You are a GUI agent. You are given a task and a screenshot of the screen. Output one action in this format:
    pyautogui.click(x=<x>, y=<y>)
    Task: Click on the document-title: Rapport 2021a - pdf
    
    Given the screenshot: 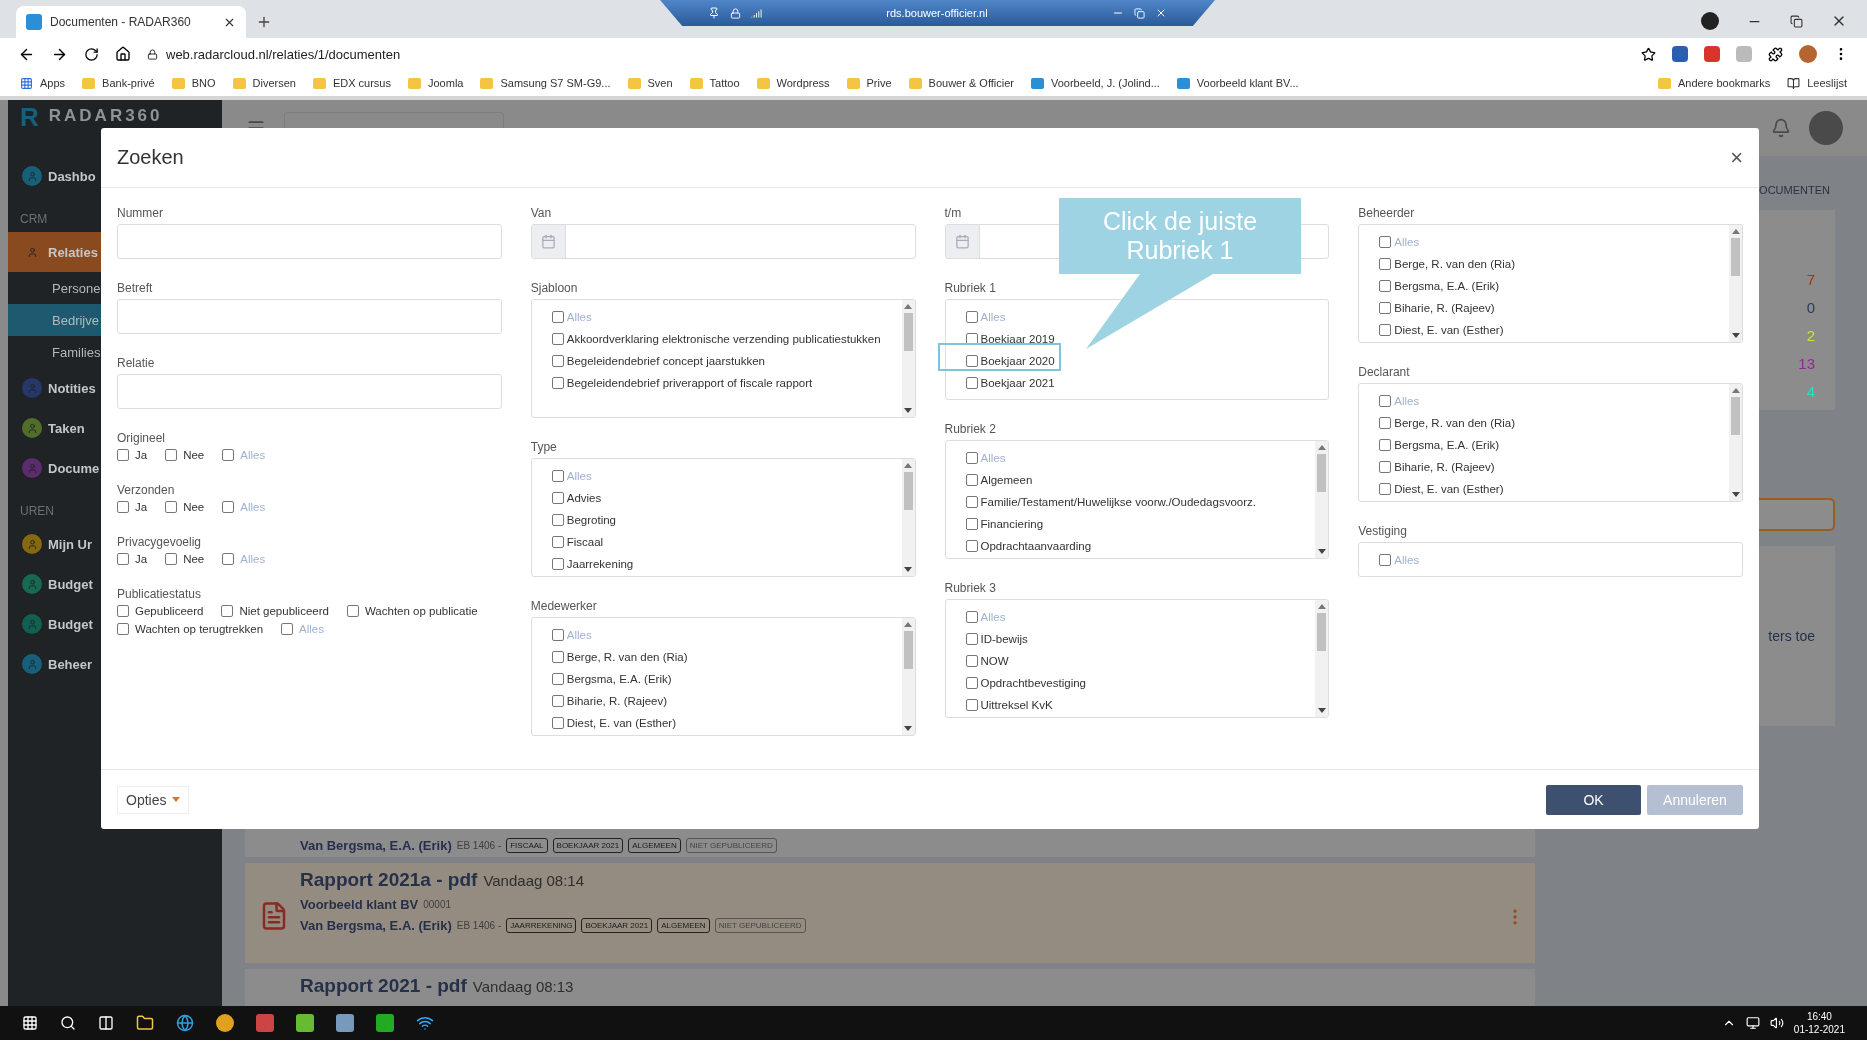 What is the action you would take?
    pyautogui.click(x=389, y=880)
    